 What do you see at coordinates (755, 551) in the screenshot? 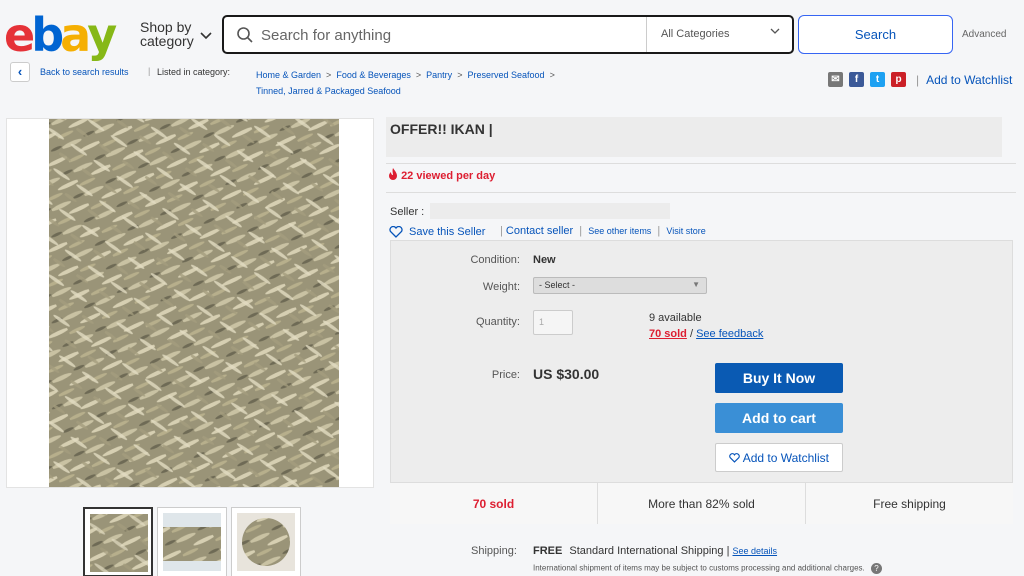
I see `see-details-link: See details` at bounding box center [755, 551].